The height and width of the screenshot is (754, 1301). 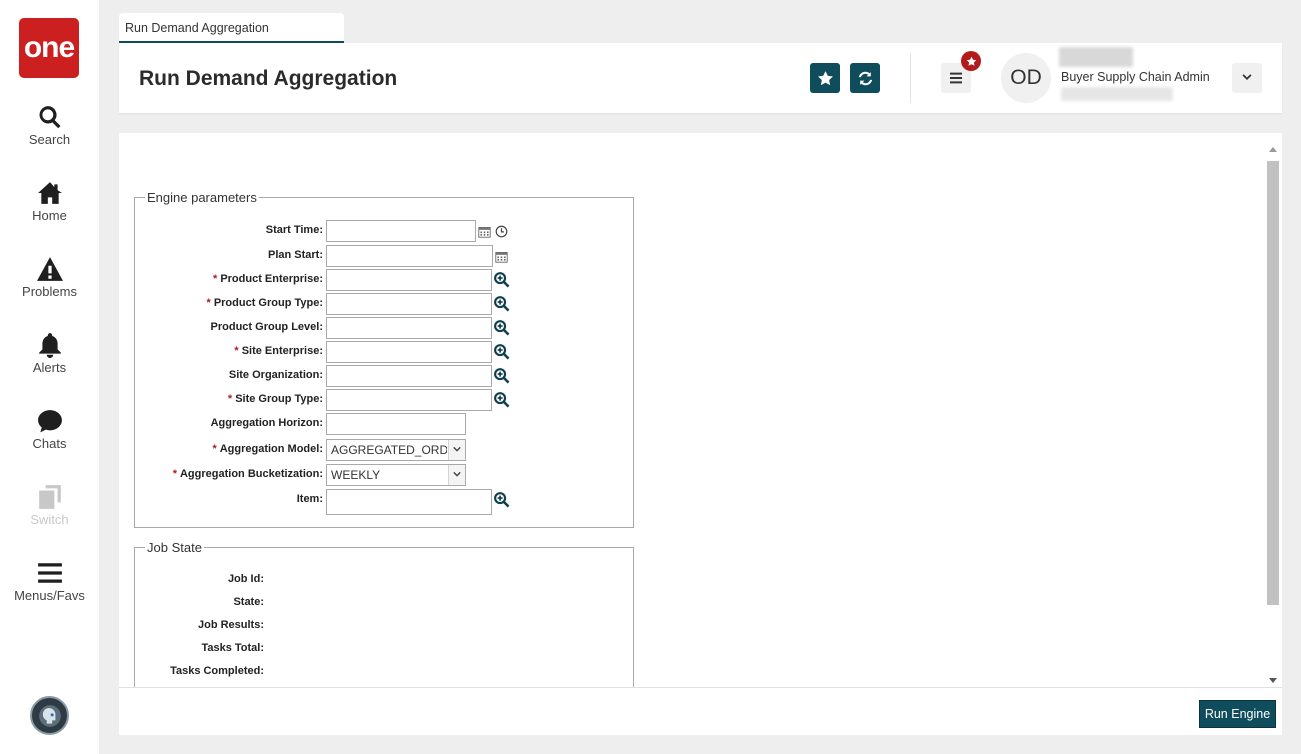 What do you see at coordinates (502, 328) in the screenshot?
I see `product-group-level-lookup-button` at bounding box center [502, 328].